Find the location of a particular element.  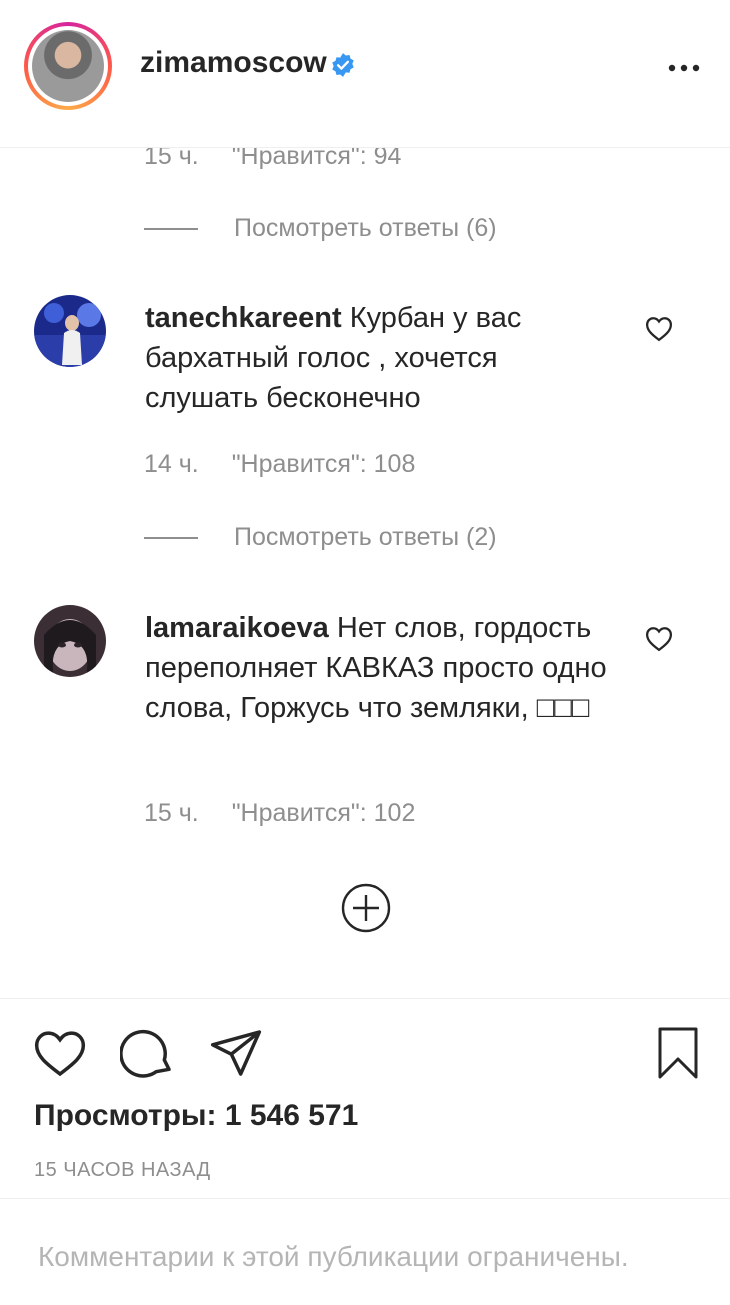

more-options-icon is located at coordinates (684, 67).